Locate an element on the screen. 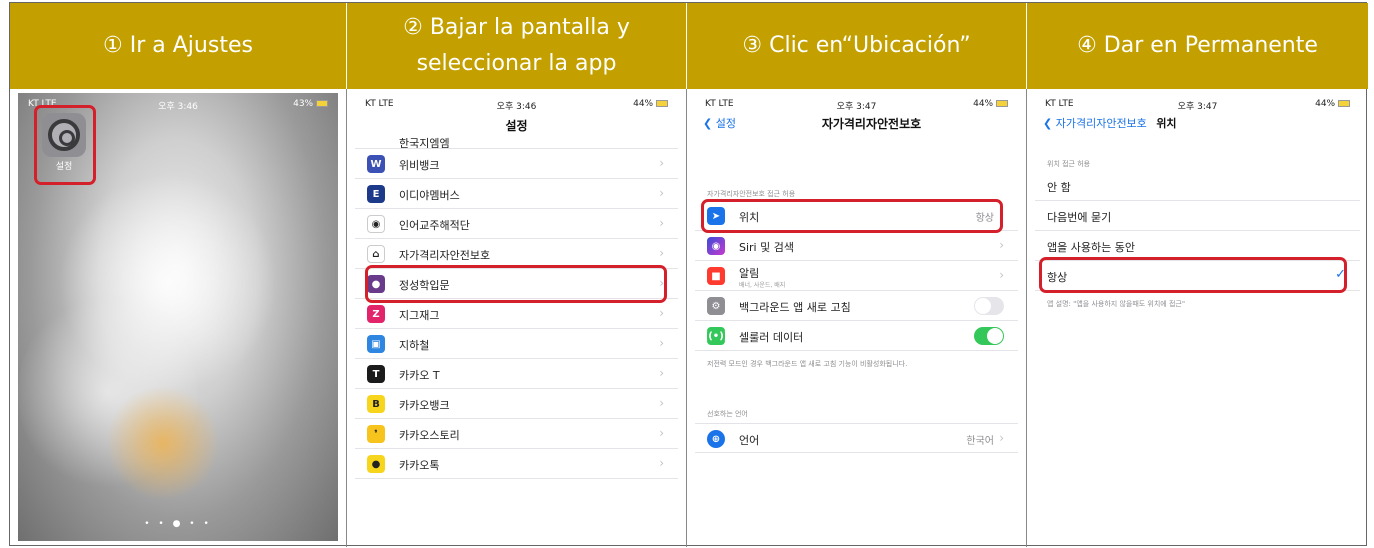 Image resolution: width=1374 pixels, height=548 pixels. section-header: 선호하는 언어 is located at coordinates (727, 414).